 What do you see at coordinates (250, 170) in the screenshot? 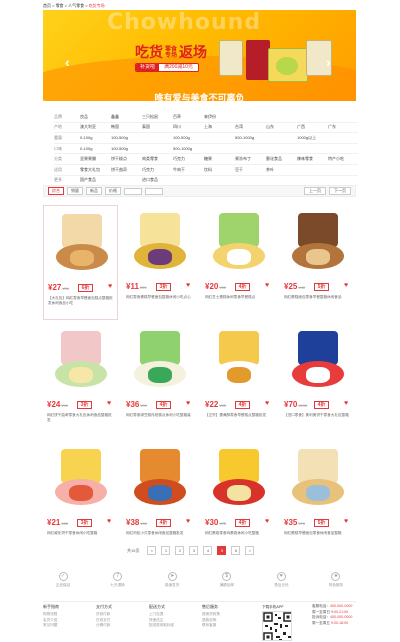
I see `filter-option: 豆干` at bounding box center [250, 170].